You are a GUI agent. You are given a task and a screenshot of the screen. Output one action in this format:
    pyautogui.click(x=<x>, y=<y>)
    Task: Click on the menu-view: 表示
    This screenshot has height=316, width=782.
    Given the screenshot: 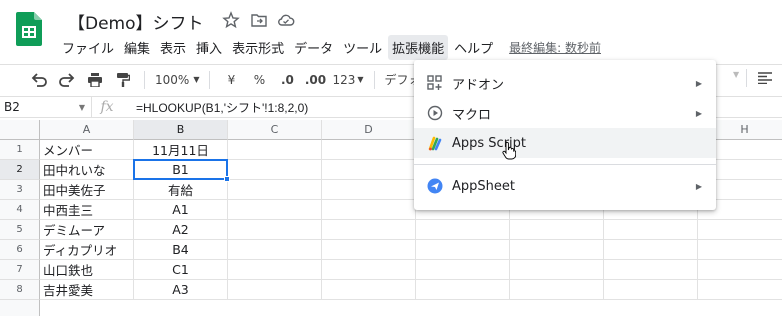 What is the action you would take?
    pyautogui.click(x=173, y=47)
    